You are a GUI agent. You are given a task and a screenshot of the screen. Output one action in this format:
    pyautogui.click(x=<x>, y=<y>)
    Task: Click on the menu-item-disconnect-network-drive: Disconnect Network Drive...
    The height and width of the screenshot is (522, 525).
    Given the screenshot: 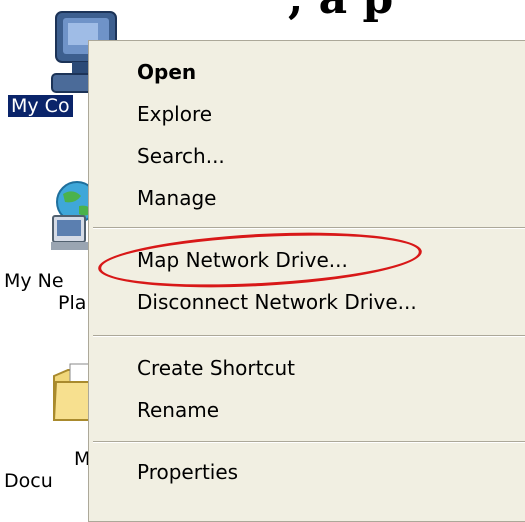 What is the action you would take?
    pyautogui.click(x=277, y=302)
    